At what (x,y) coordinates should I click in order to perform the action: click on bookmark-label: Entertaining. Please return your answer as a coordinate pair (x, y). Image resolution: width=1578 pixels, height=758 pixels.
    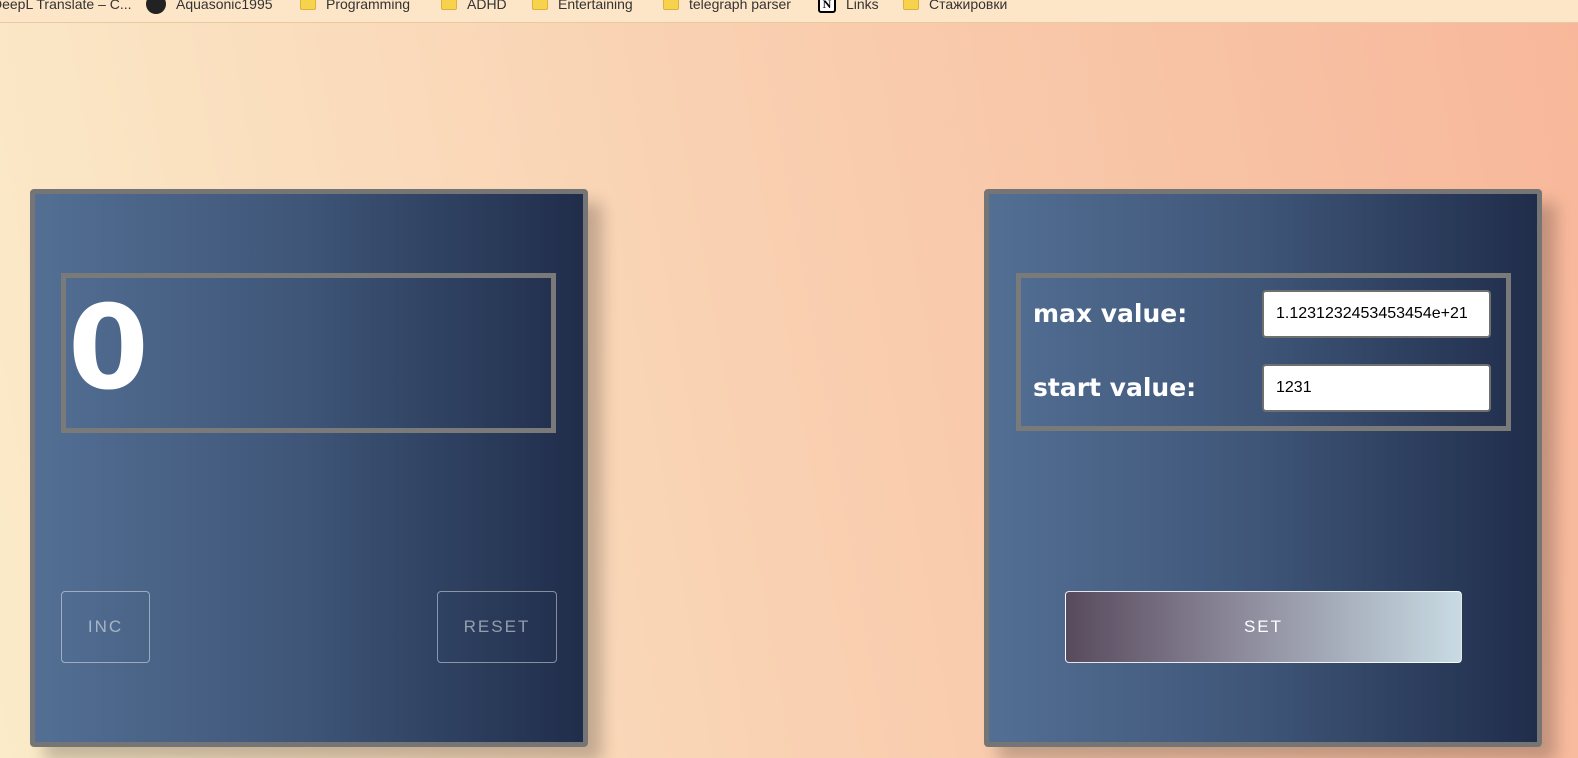
    Looking at the image, I should click on (595, 6).